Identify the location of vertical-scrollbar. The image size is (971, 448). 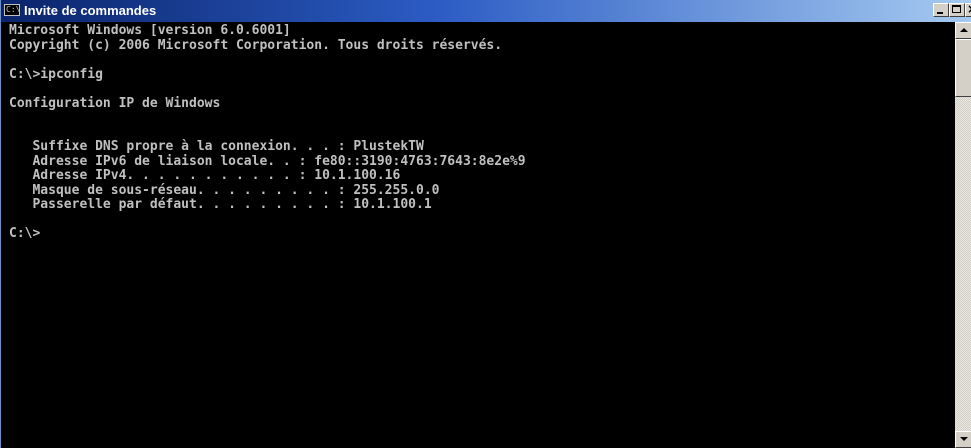
(963, 235).